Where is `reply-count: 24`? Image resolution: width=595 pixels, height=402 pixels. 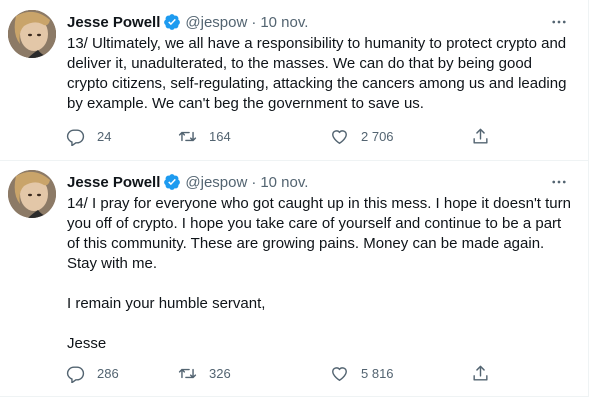 reply-count: 24 is located at coordinates (104, 136).